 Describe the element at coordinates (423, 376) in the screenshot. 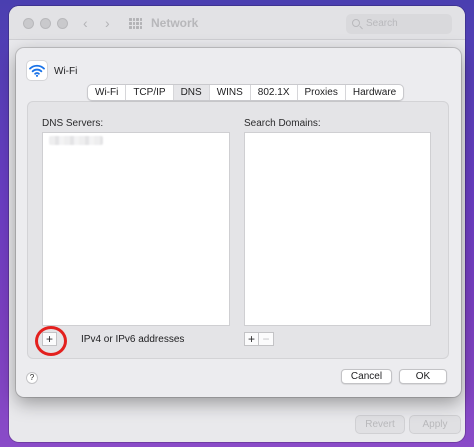

I see `ok-button: OK` at that location.